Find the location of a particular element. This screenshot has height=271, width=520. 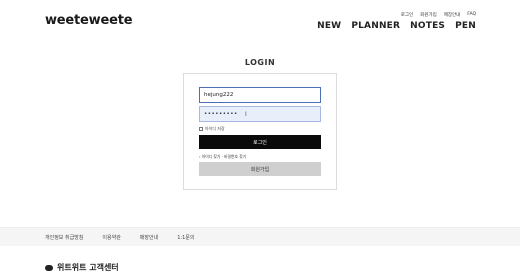

footer-link-terms: 이용약관 is located at coordinates (111, 237).